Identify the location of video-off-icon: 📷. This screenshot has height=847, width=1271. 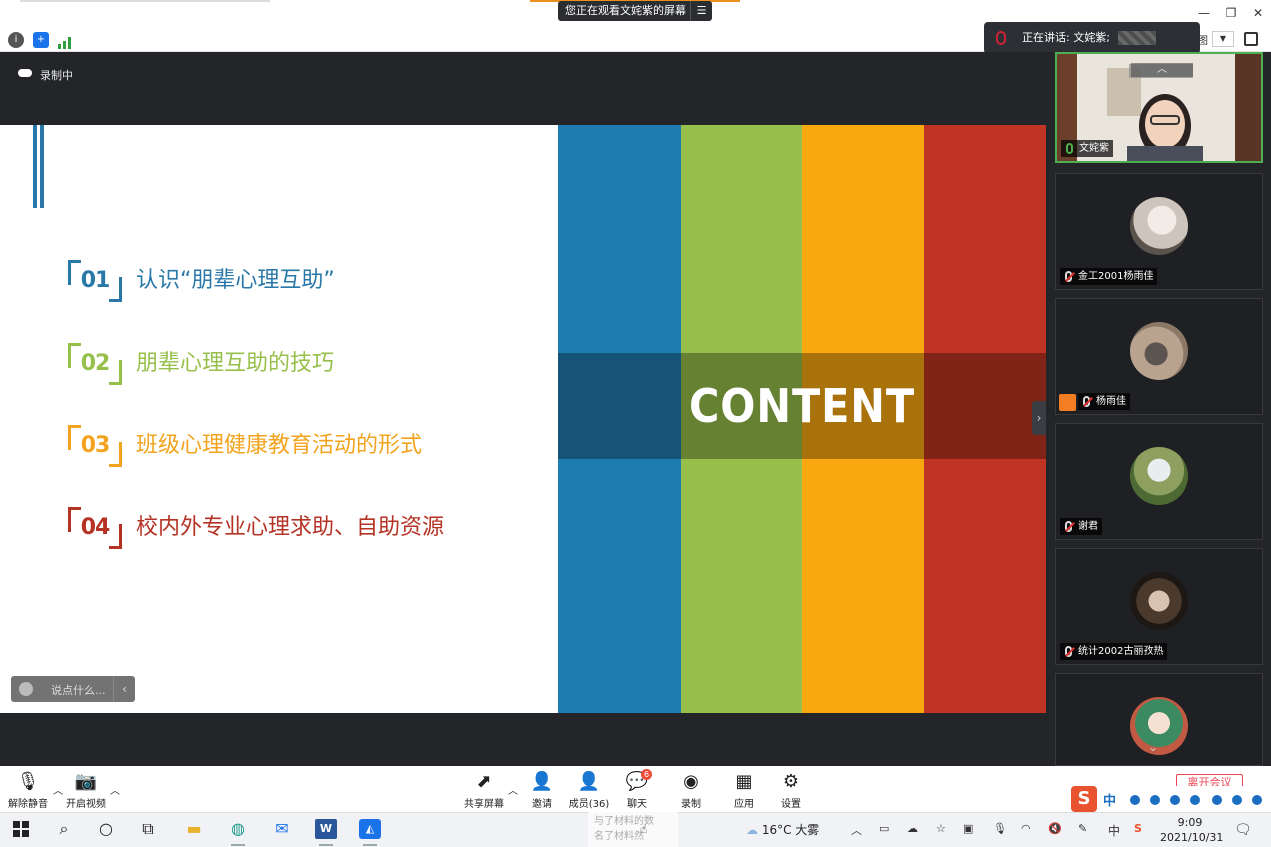
(86, 781).